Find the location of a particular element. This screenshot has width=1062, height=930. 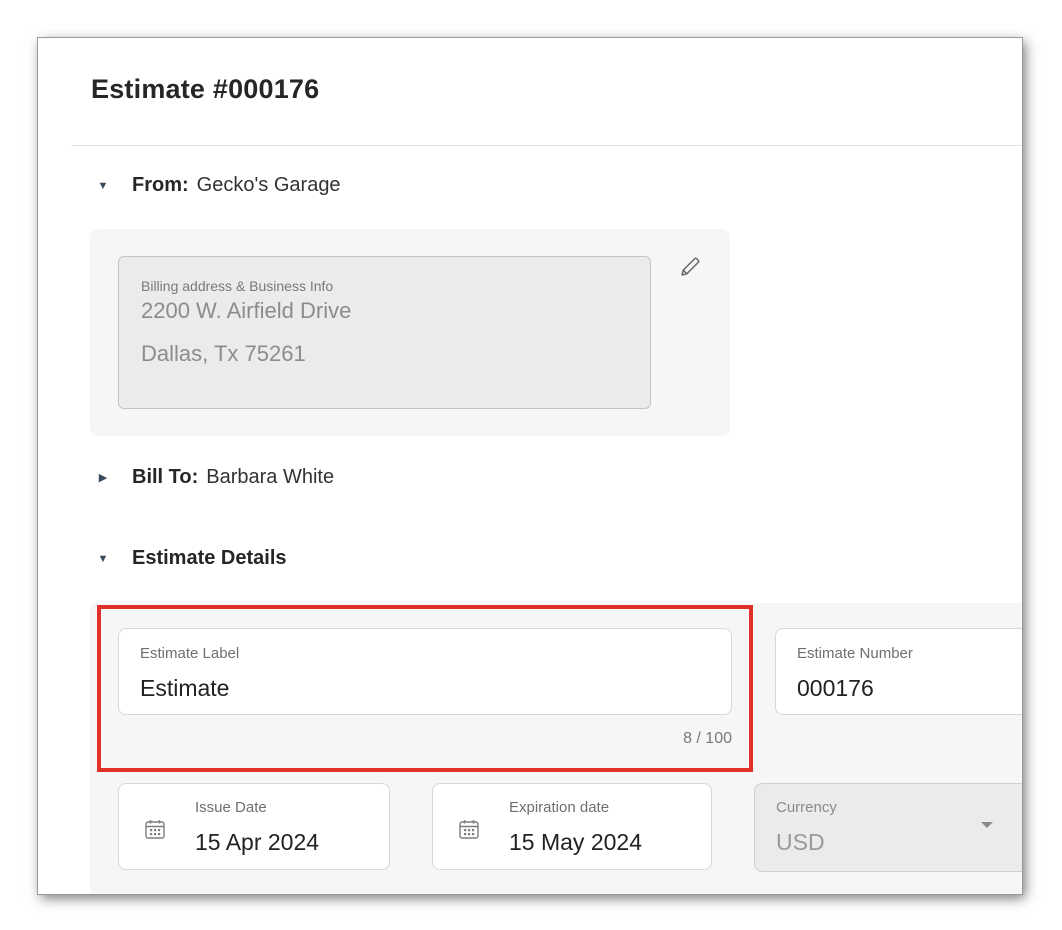

estimate-label-value: Estimate is located at coordinates (185, 688).